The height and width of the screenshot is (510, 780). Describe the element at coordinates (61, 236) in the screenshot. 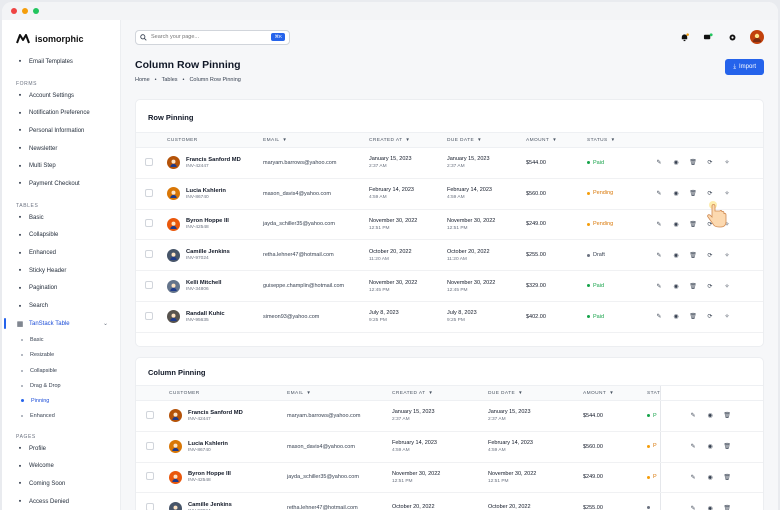

I see `sidebar-item-tables-1: ▪ Collapsible` at that location.